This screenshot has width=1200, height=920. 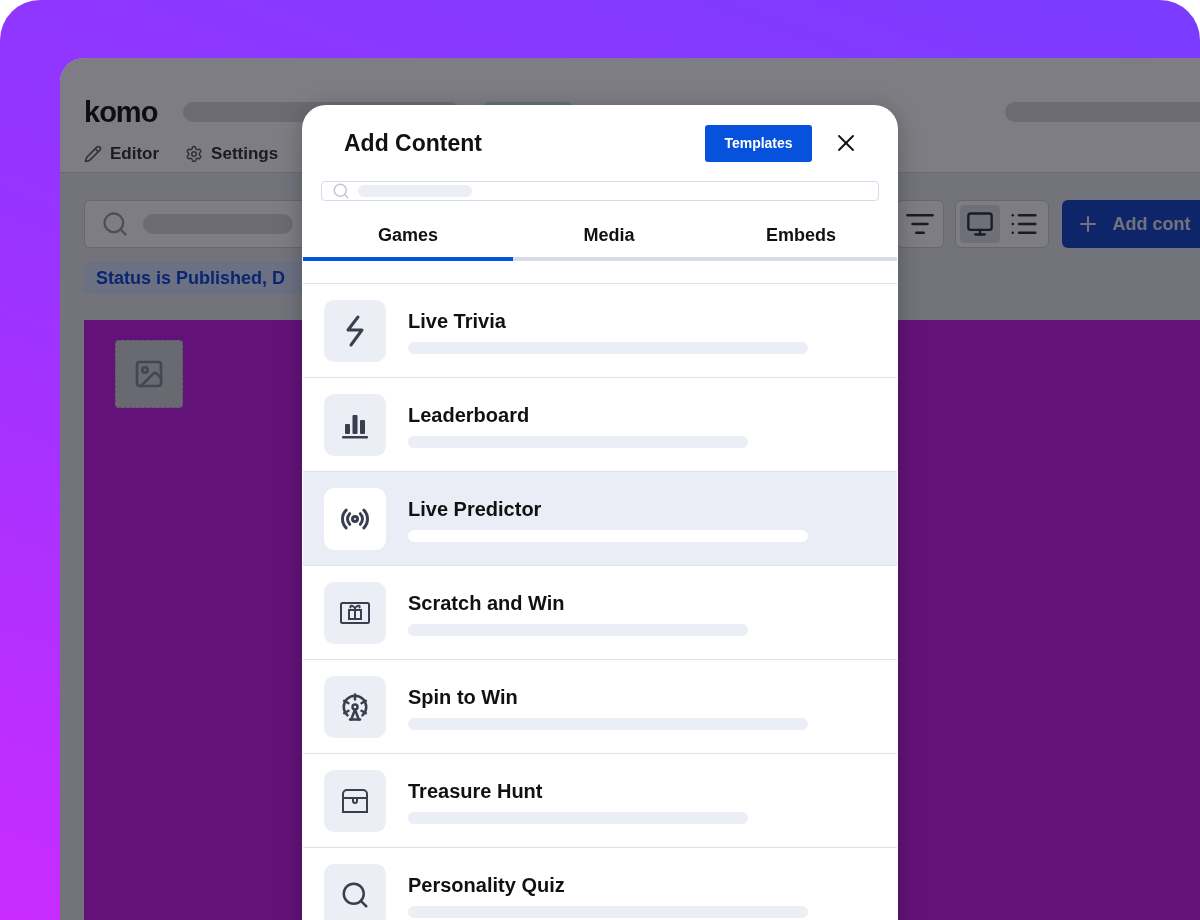 What do you see at coordinates (408, 237) in the screenshot?
I see `tab: Games` at bounding box center [408, 237].